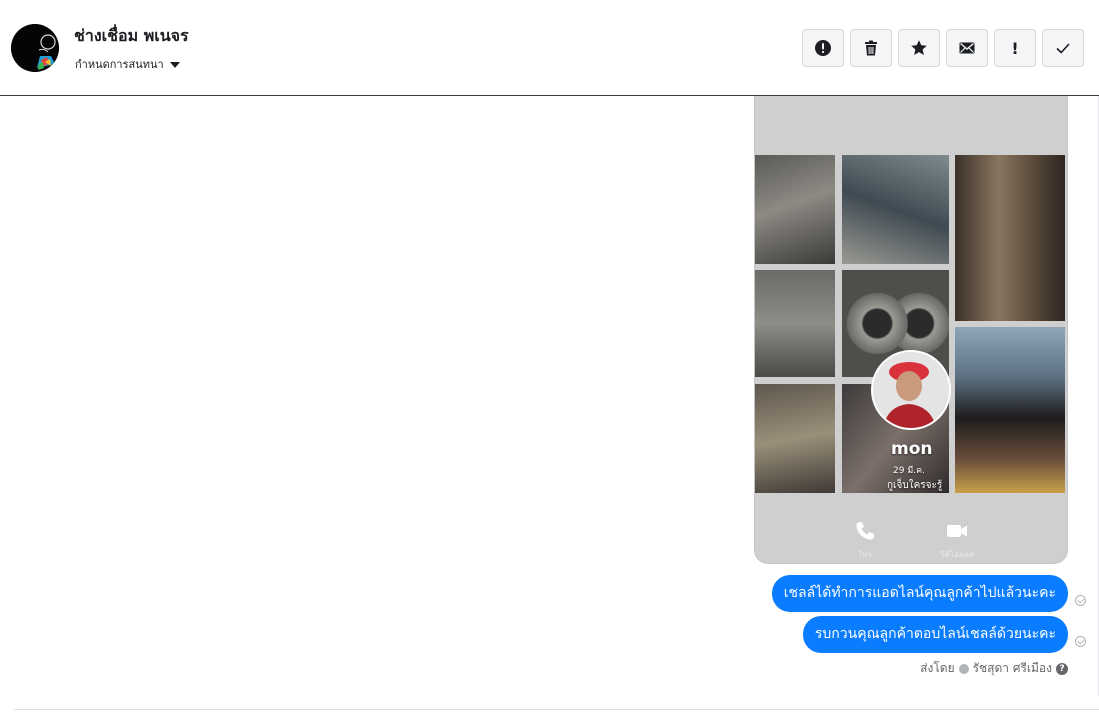 The width and height of the screenshot is (1099, 713). What do you see at coordinates (174, 64) in the screenshot?
I see `caret-down-icon` at bounding box center [174, 64].